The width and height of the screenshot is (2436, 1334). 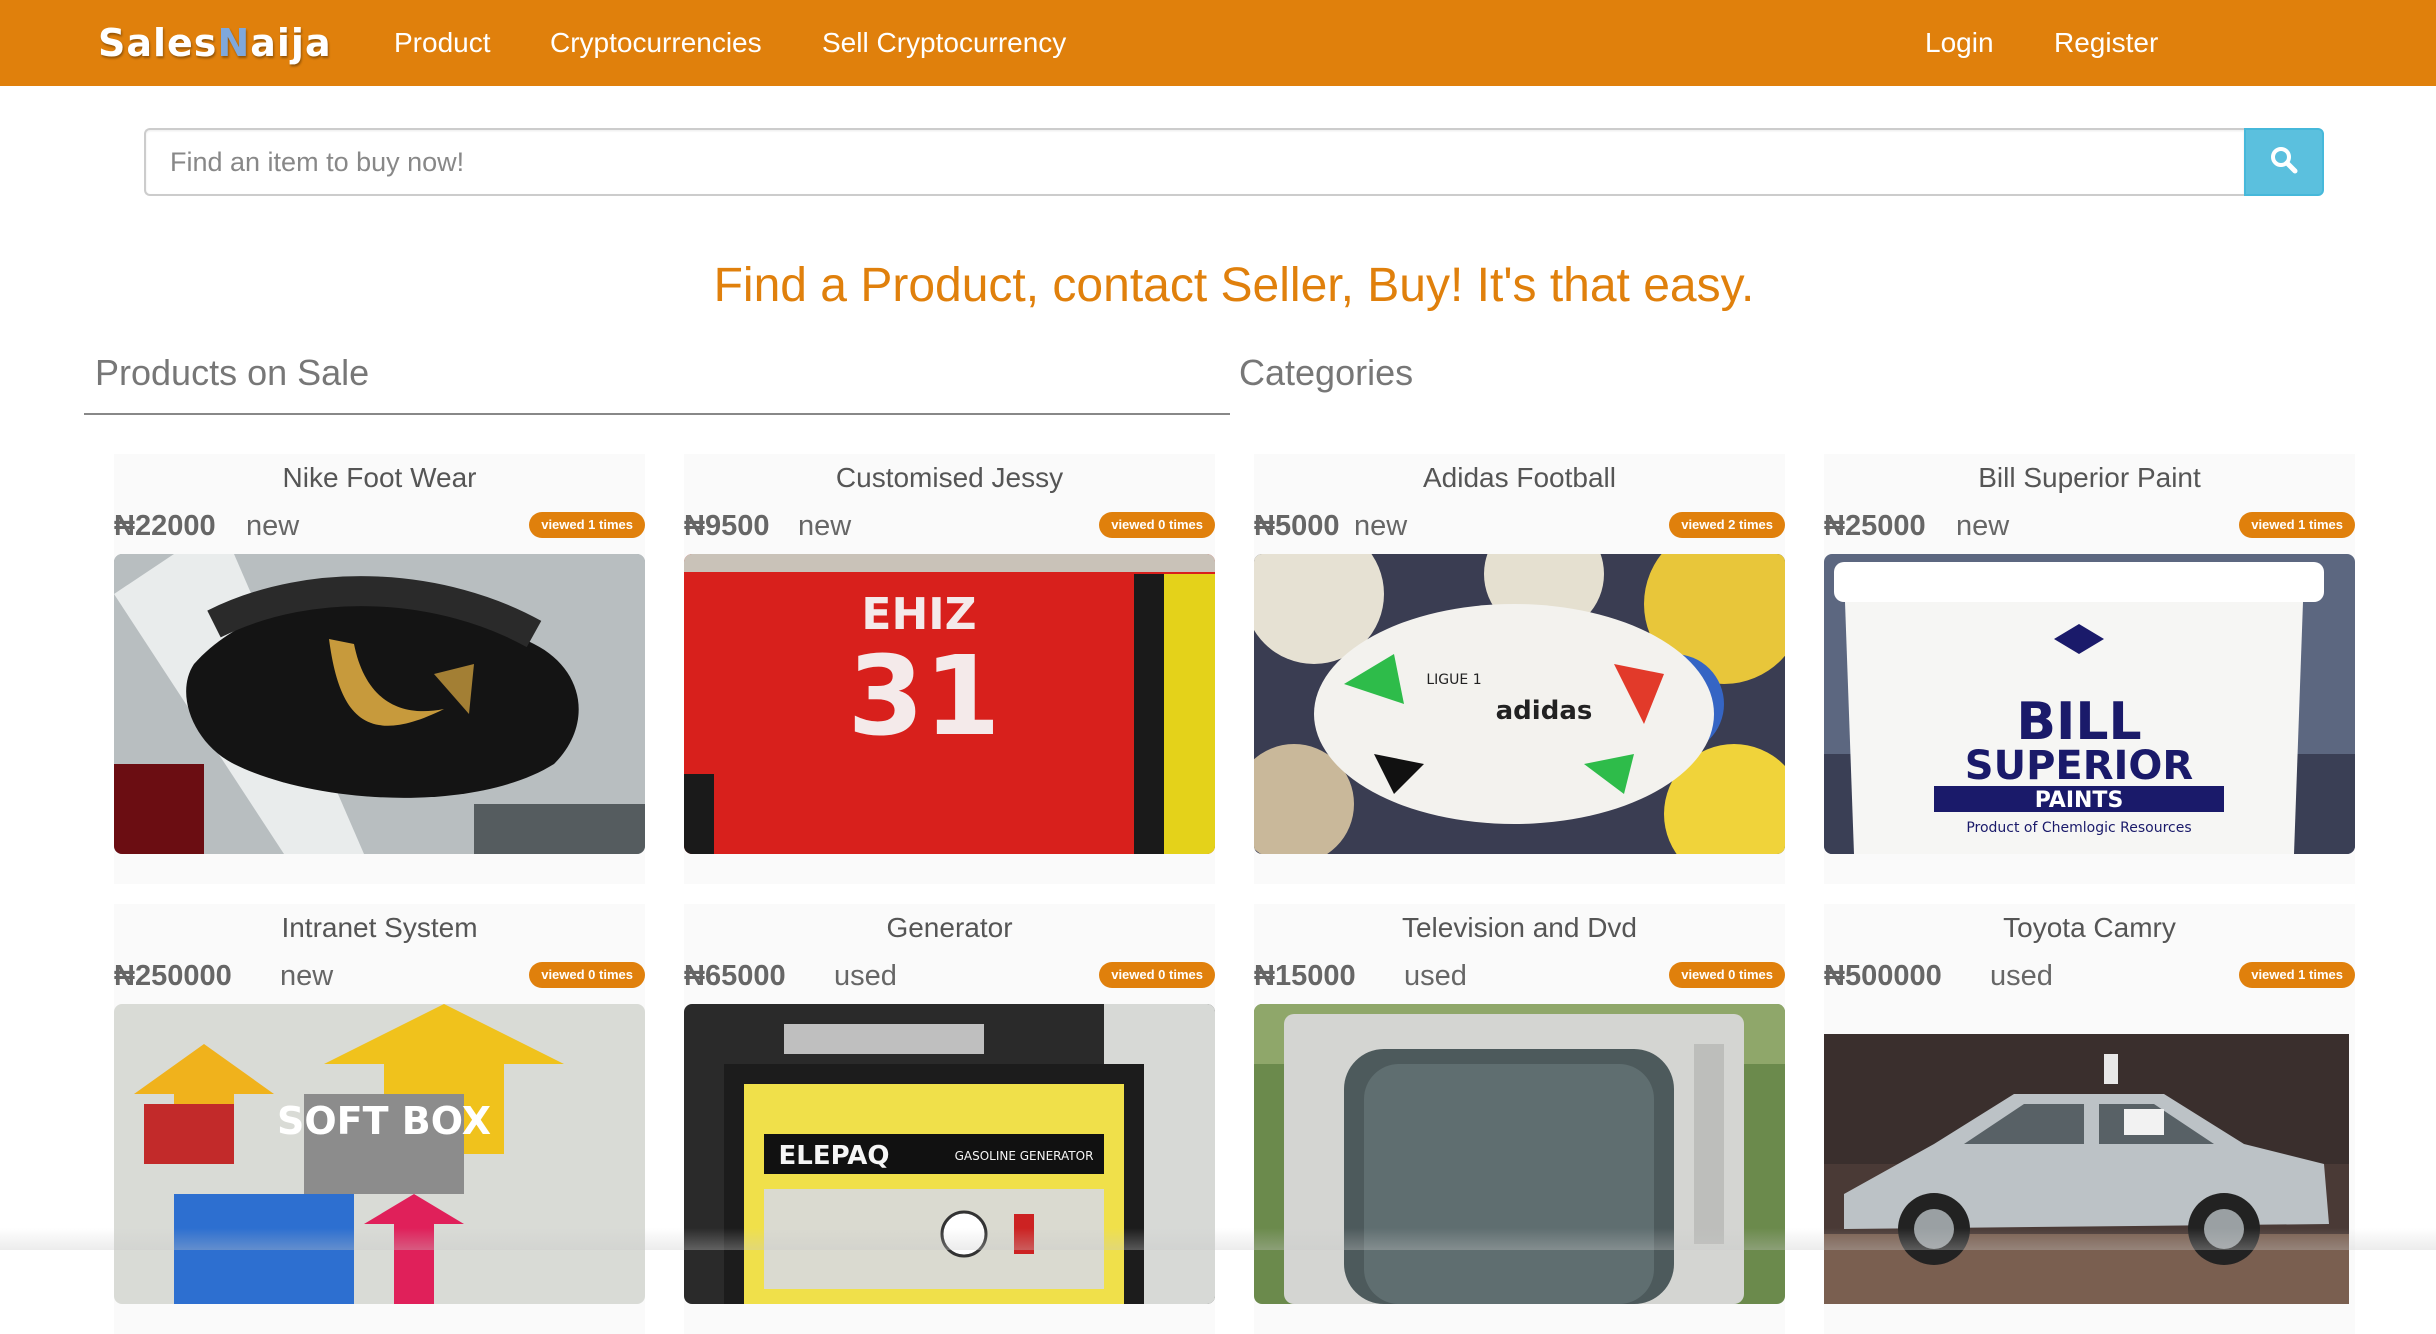 I want to click on nav-login: Login, so click(x=1959, y=43).